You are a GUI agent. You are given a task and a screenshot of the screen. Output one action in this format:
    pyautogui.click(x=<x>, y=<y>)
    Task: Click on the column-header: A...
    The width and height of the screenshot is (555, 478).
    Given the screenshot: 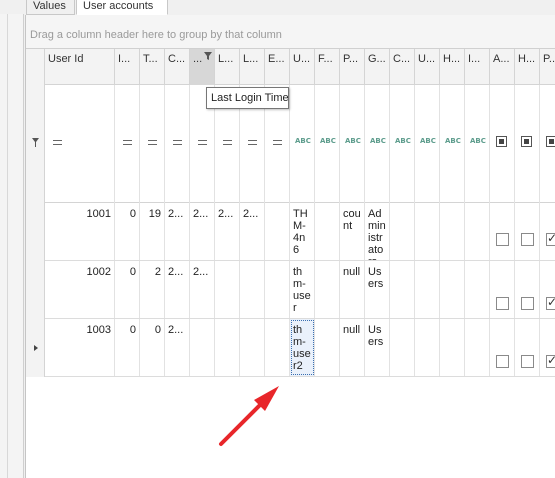 What is the action you would take?
    pyautogui.click(x=502, y=67)
    